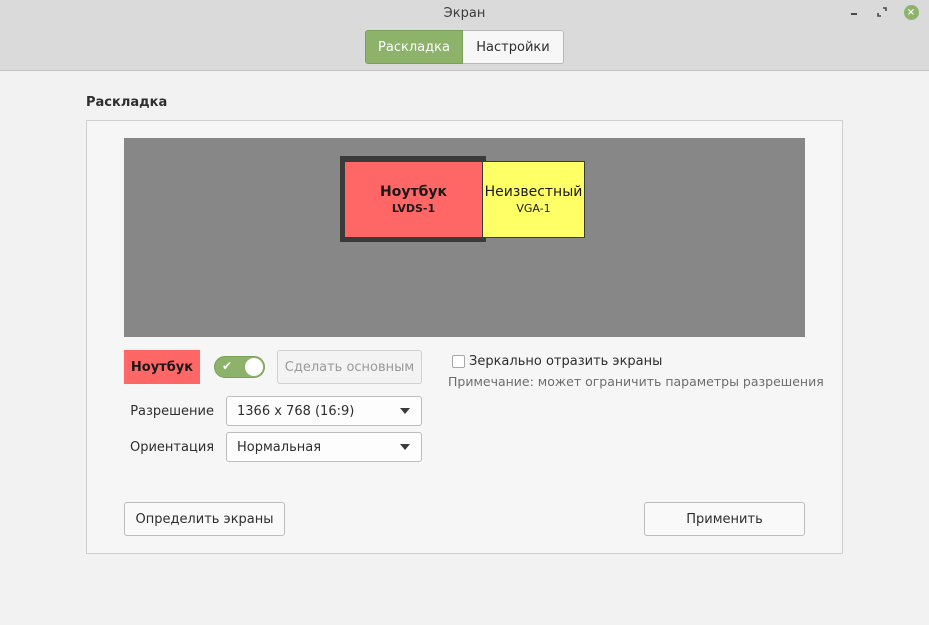 The image size is (929, 625). I want to click on monitor-id: LVDS-1, so click(413, 208).